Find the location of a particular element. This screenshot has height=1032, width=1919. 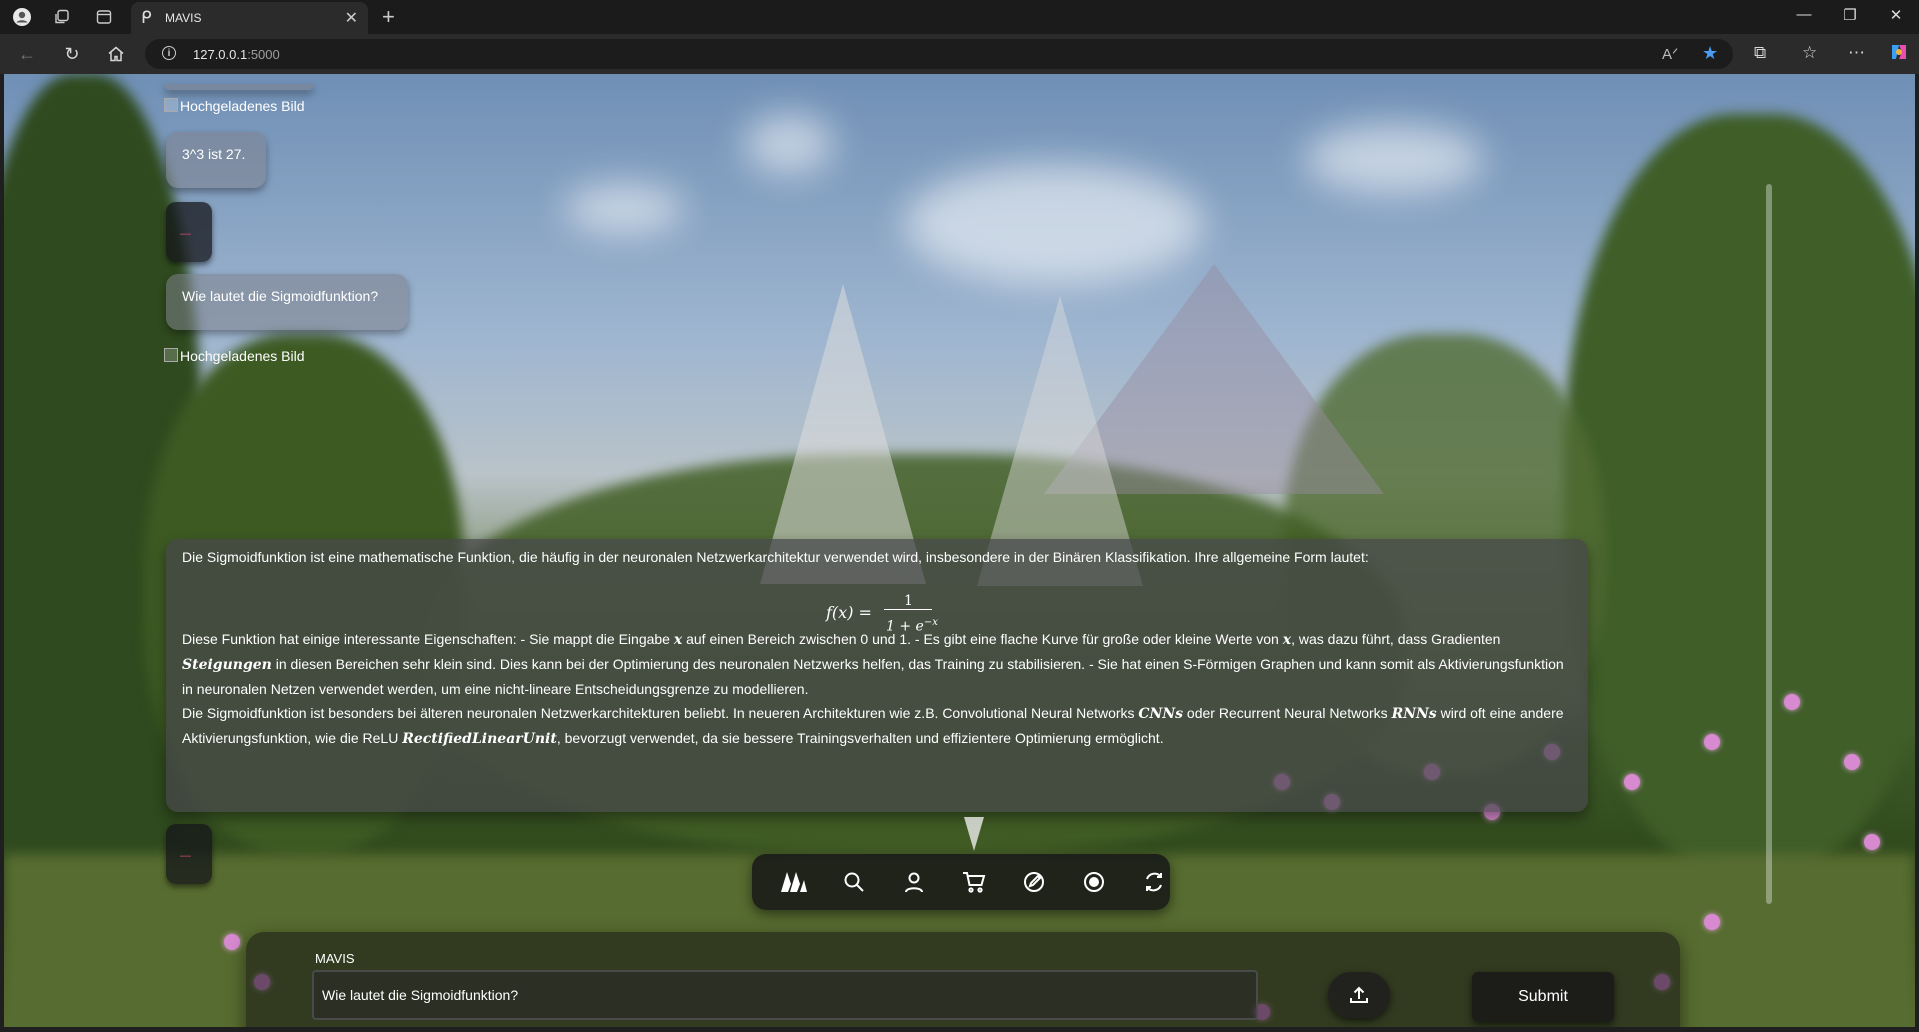

edit-icon is located at coordinates (1034, 882).